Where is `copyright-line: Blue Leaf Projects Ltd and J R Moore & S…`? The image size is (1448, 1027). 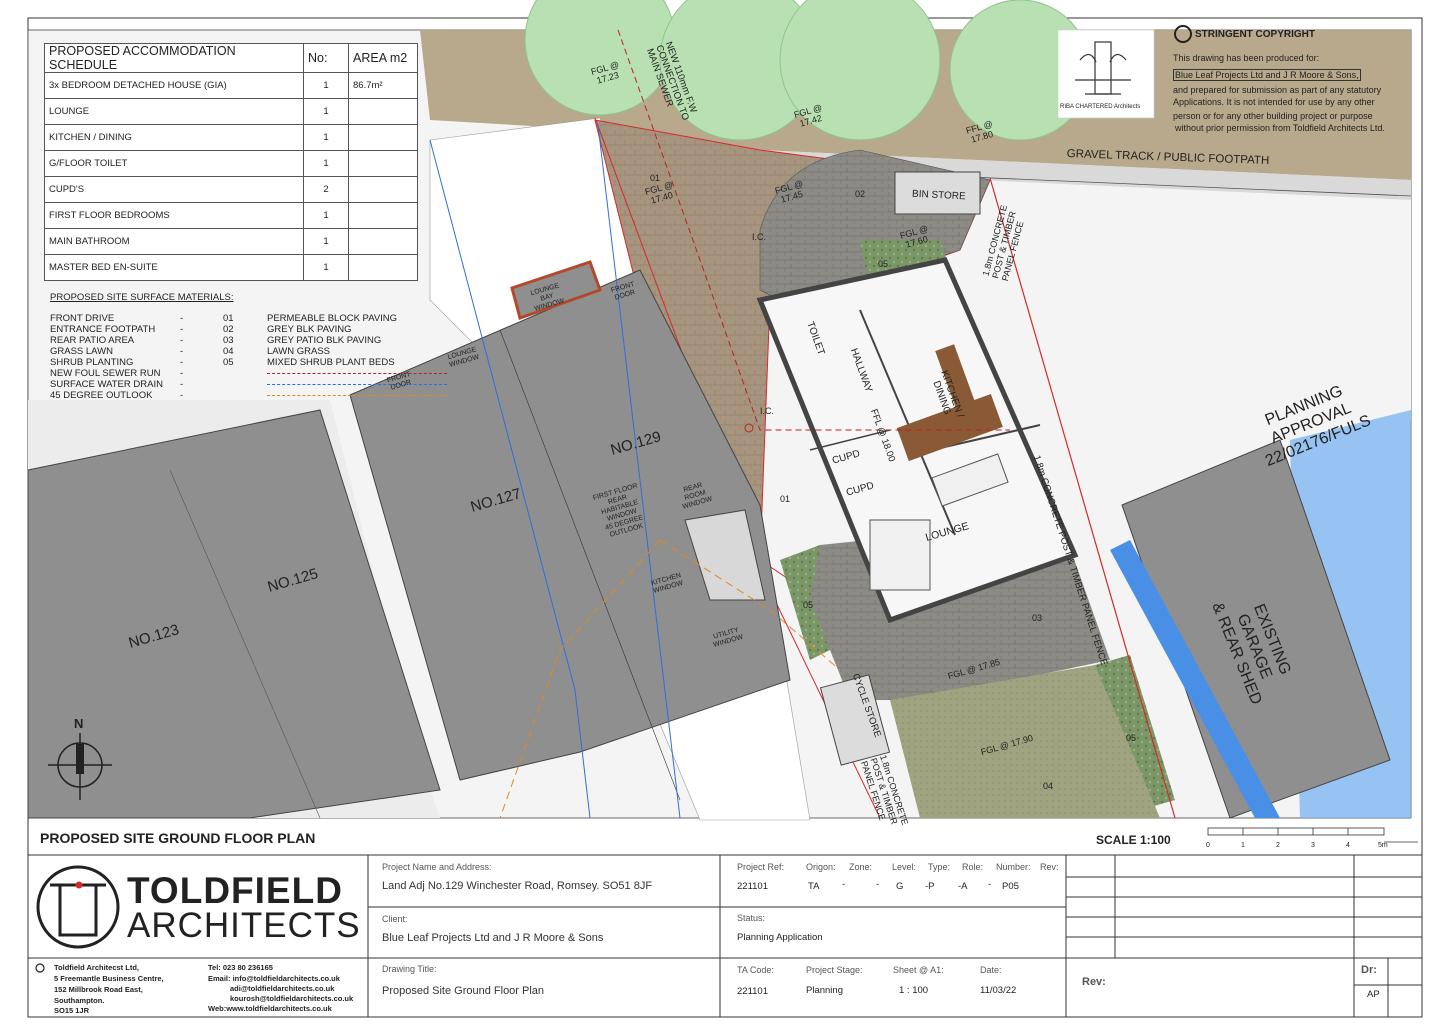
copyright-line: Blue Leaf Projects Ltd and J R Moore & S… is located at coordinates (1267, 75).